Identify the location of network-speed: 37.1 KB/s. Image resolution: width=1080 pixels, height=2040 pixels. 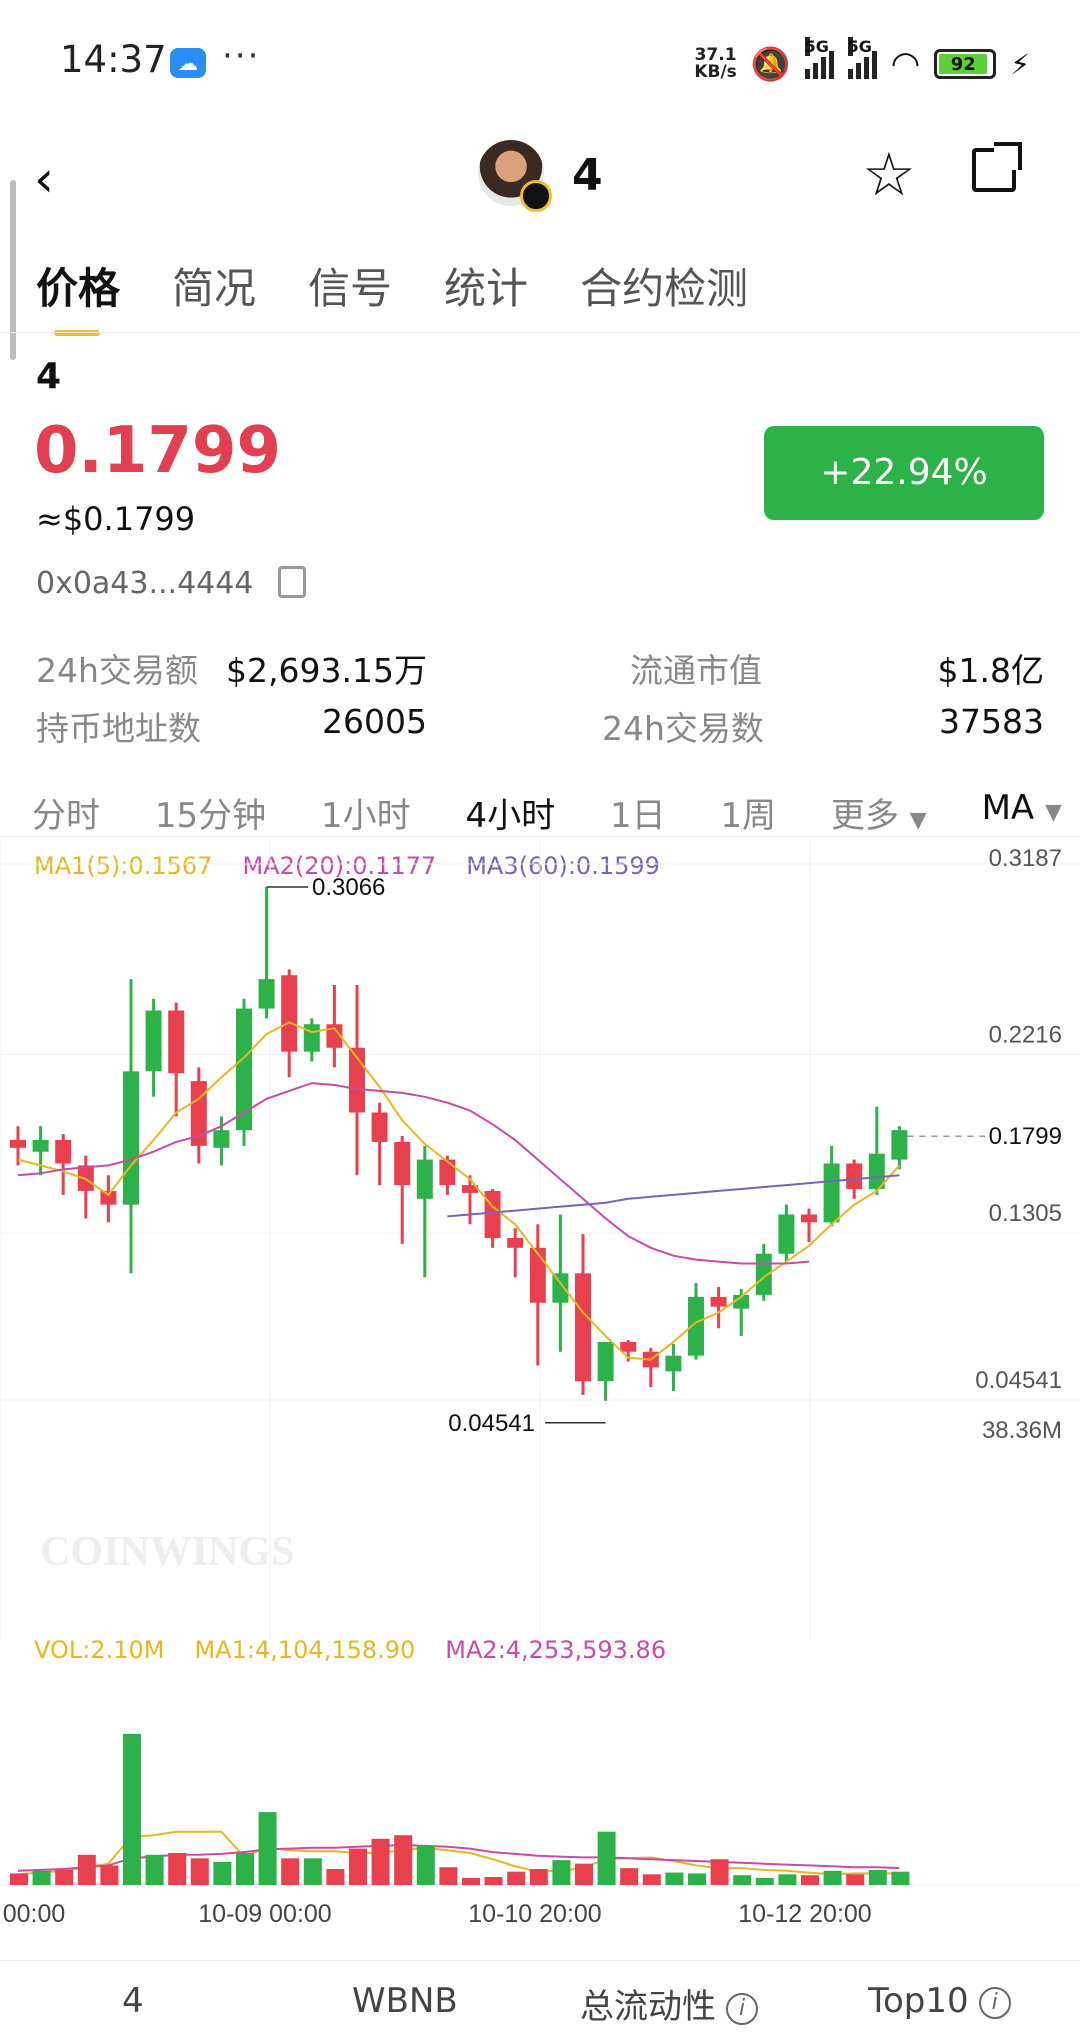
(715, 63).